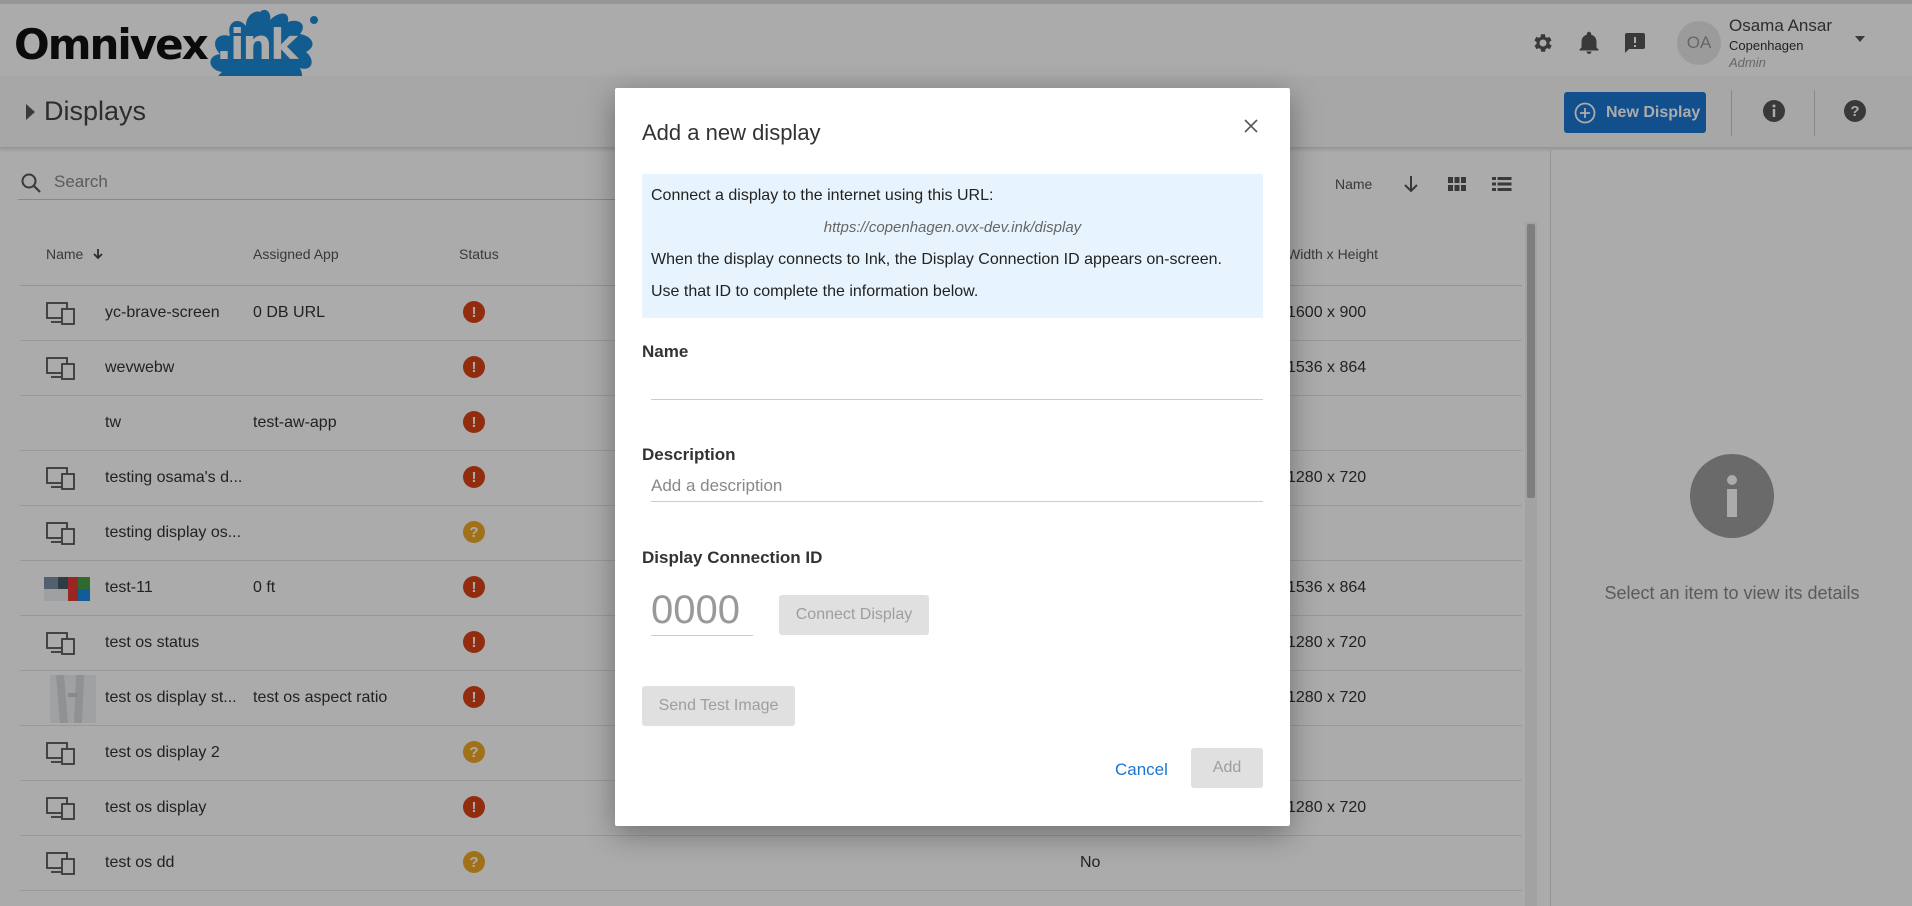  Describe the element at coordinates (665, 351) in the screenshot. I see `name-label: Name` at that location.